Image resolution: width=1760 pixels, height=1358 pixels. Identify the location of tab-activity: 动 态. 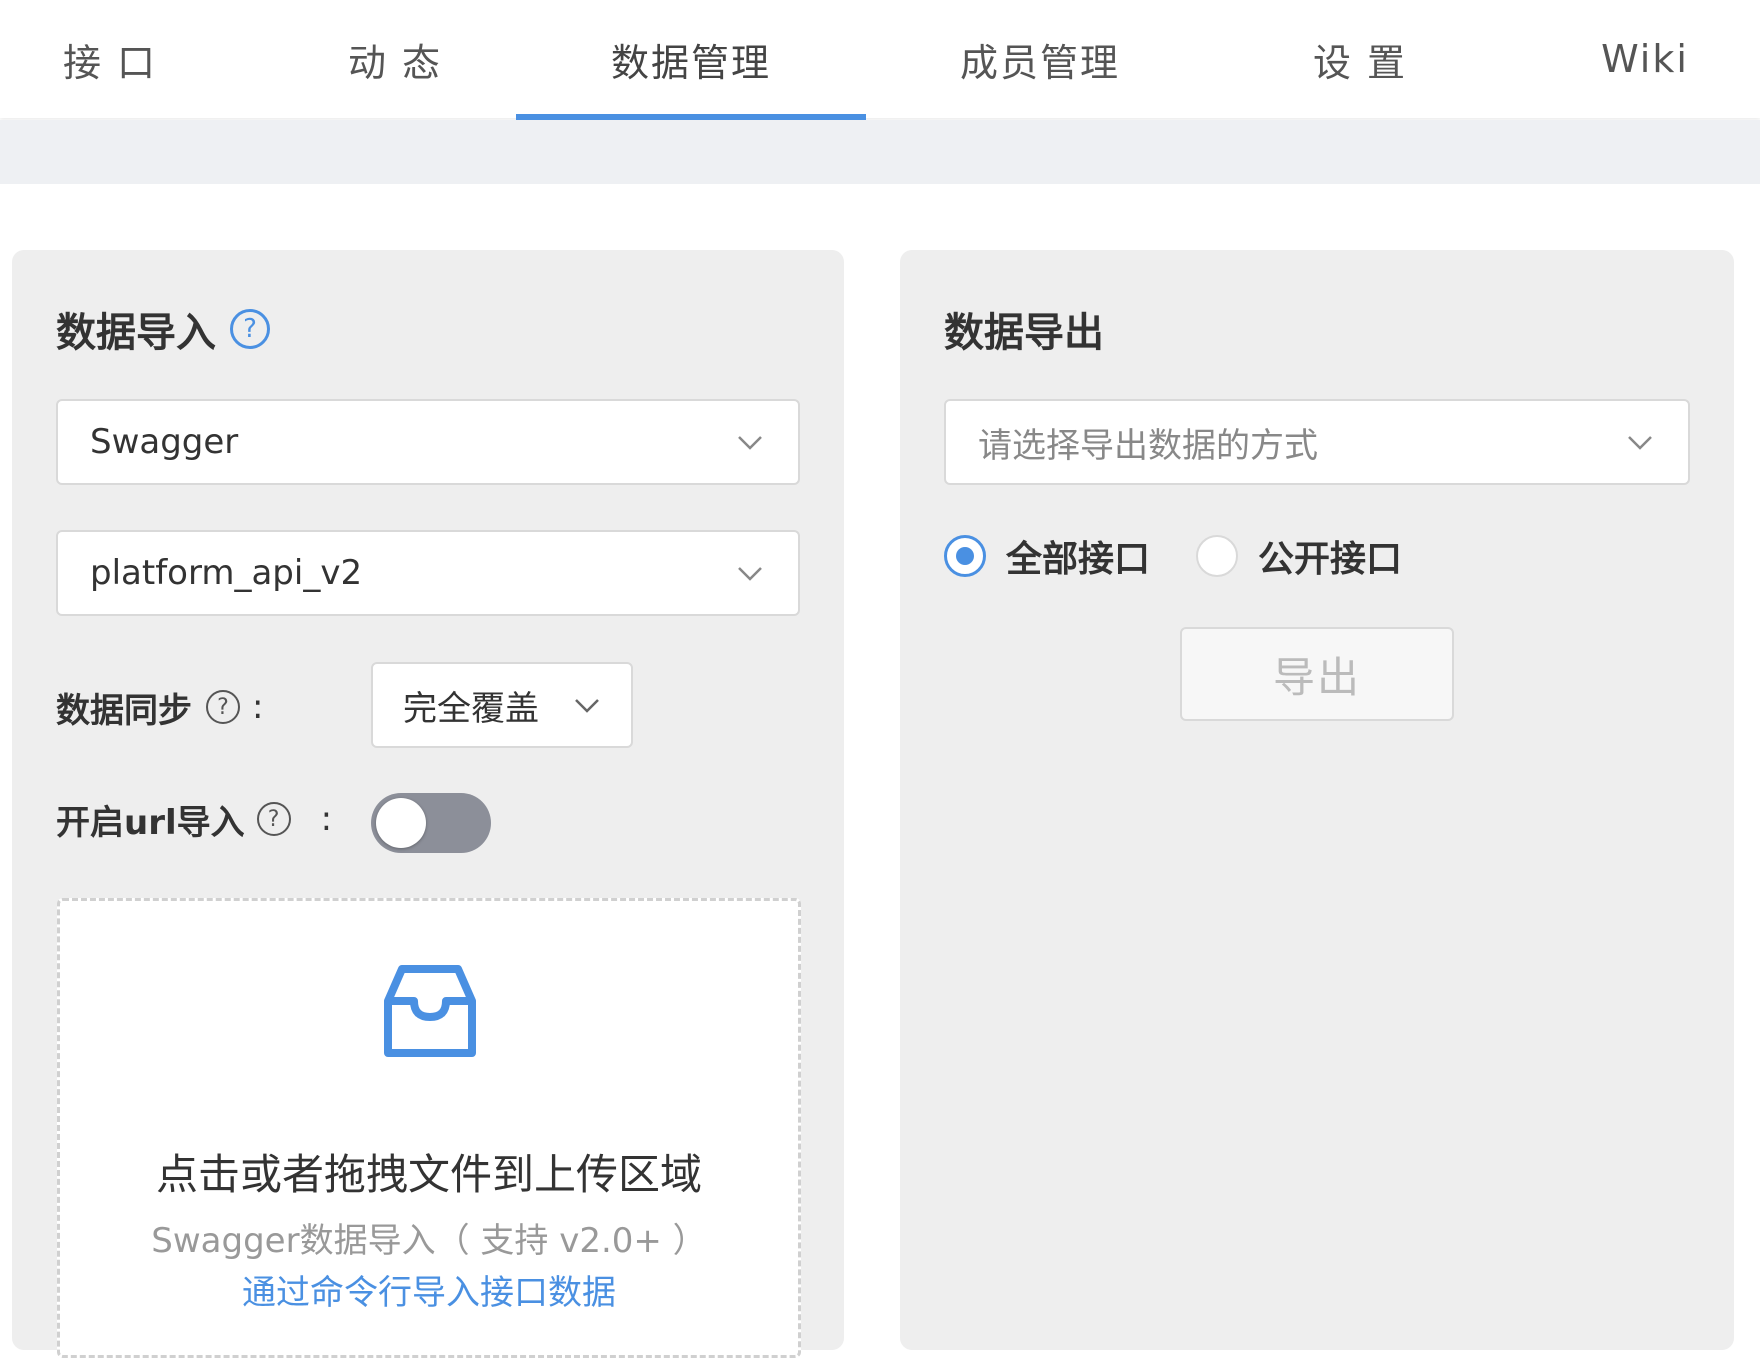
(395, 59).